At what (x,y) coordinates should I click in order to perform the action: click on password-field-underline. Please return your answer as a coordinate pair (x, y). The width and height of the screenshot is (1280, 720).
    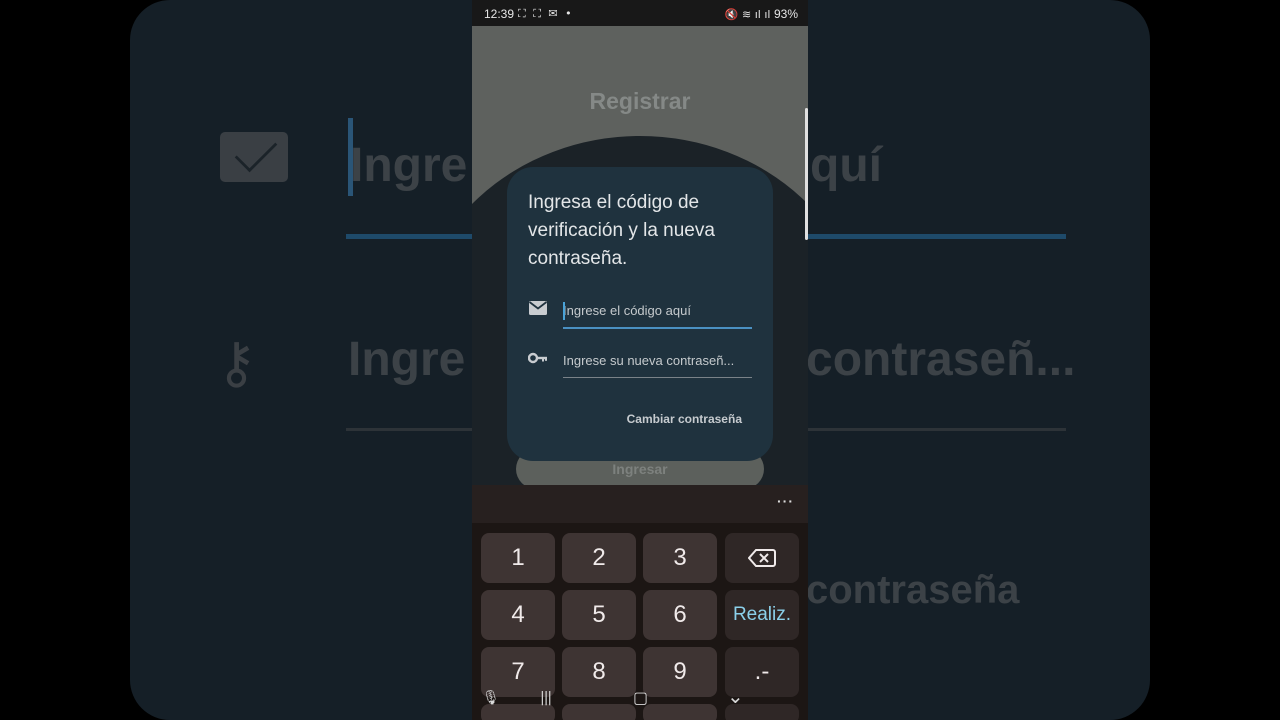
    Looking at the image, I should click on (657, 377).